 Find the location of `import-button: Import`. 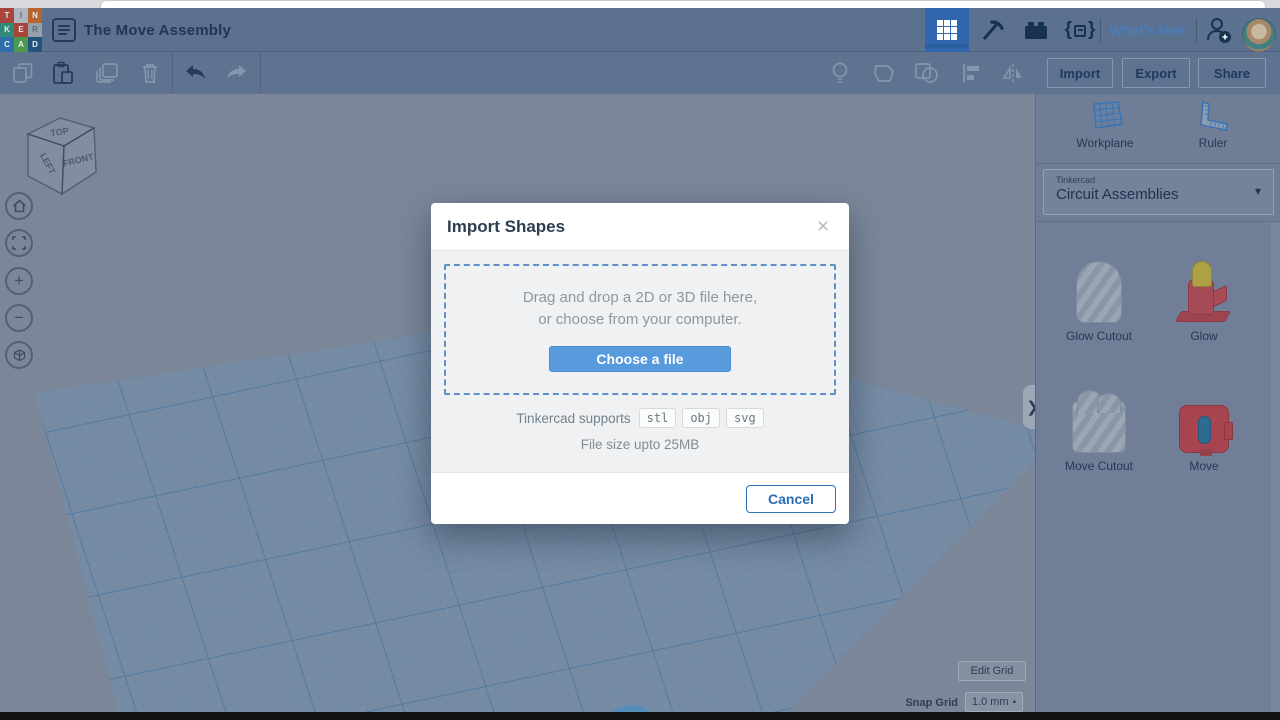

import-button: Import is located at coordinates (1080, 73).